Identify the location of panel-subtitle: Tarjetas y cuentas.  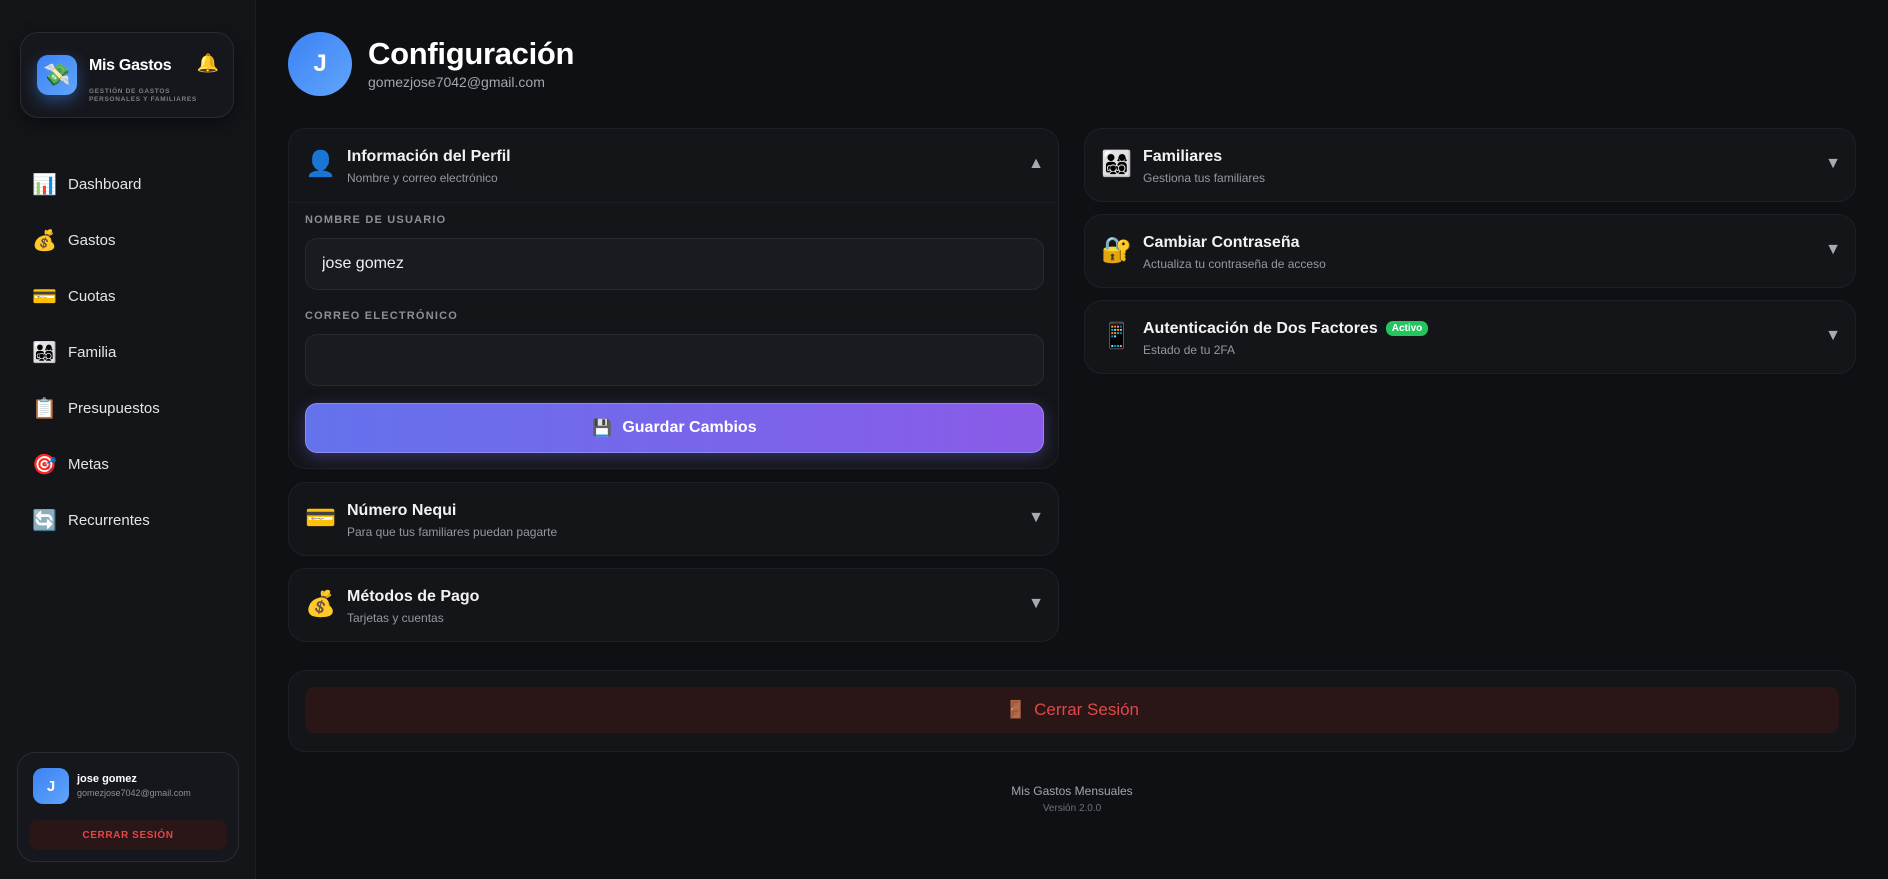
(395, 618).